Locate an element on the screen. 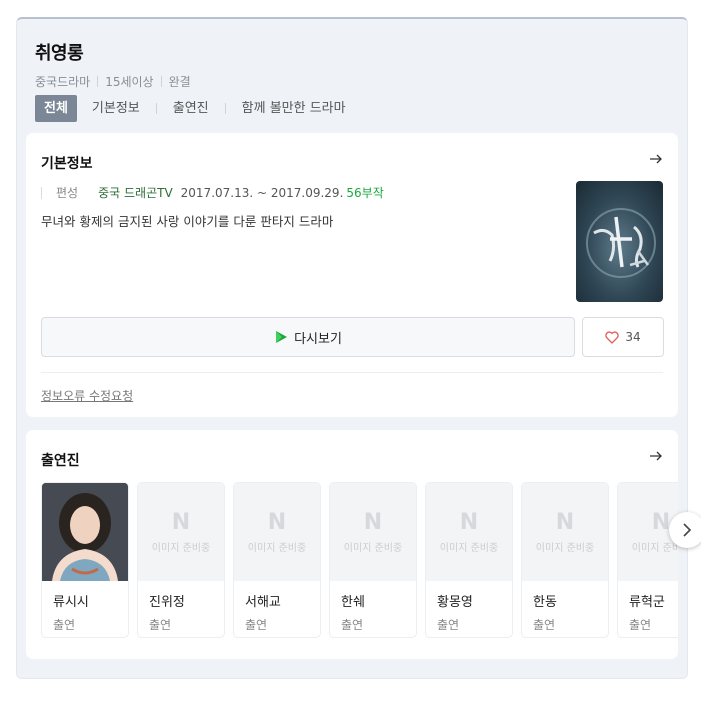 Image resolution: width=701 pixels, height=702 pixels. play-icon is located at coordinates (282, 337).